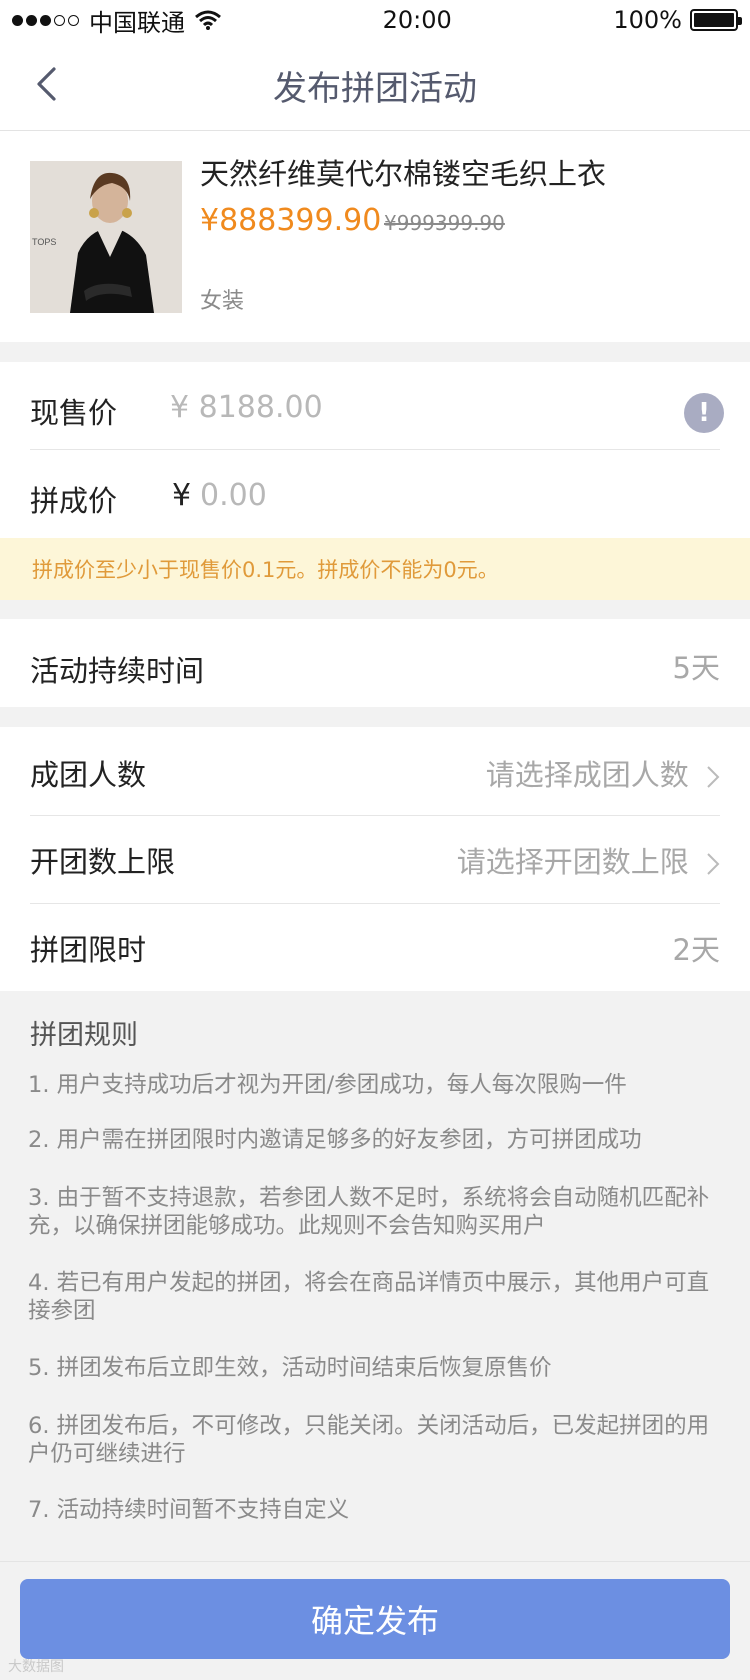 The image size is (750, 1680). What do you see at coordinates (375, 569) in the screenshot?
I see `price-warning: 拼成价至少小于现售价0.1元。拼成价不能为0元。` at bounding box center [375, 569].